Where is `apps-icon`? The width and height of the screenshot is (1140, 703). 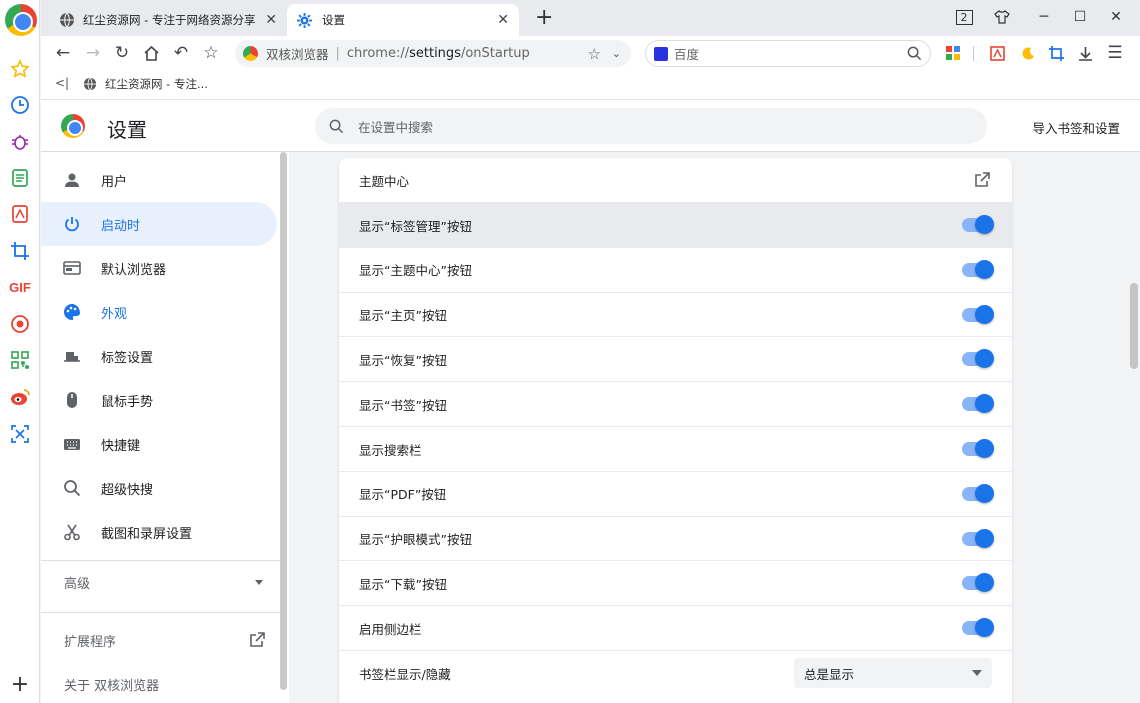
apps-icon is located at coordinates (953, 53).